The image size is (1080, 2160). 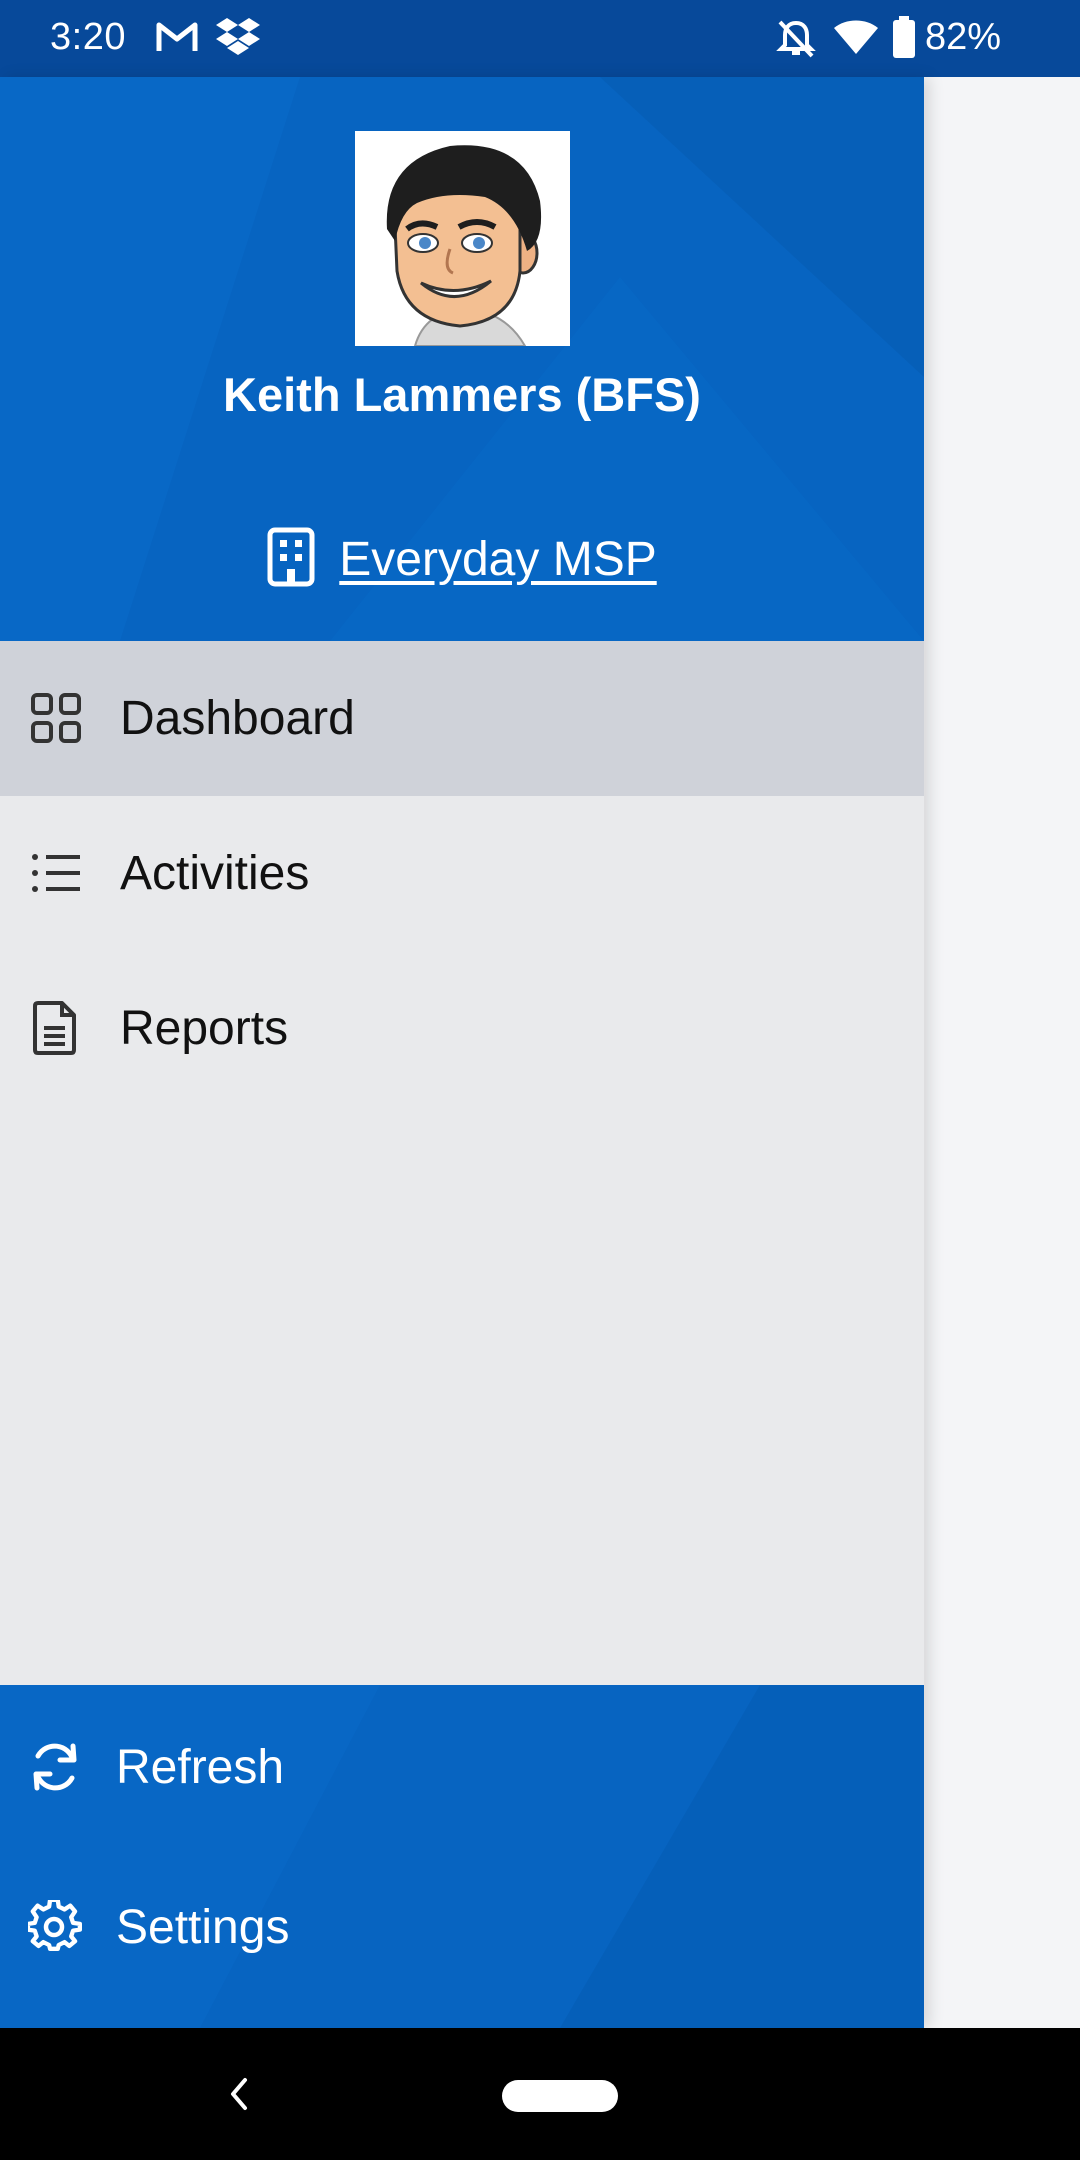 What do you see at coordinates (203, 1927) in the screenshot?
I see `settings-label: Settings` at bounding box center [203, 1927].